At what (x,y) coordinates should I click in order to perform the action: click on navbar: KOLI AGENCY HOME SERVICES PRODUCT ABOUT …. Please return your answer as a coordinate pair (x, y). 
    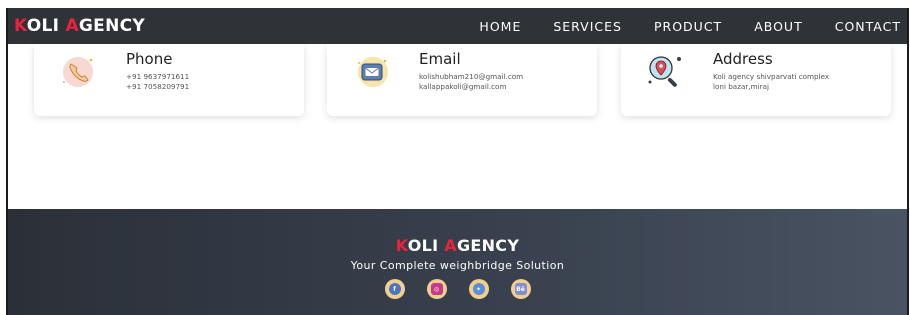
    Looking at the image, I should click on (457, 26).